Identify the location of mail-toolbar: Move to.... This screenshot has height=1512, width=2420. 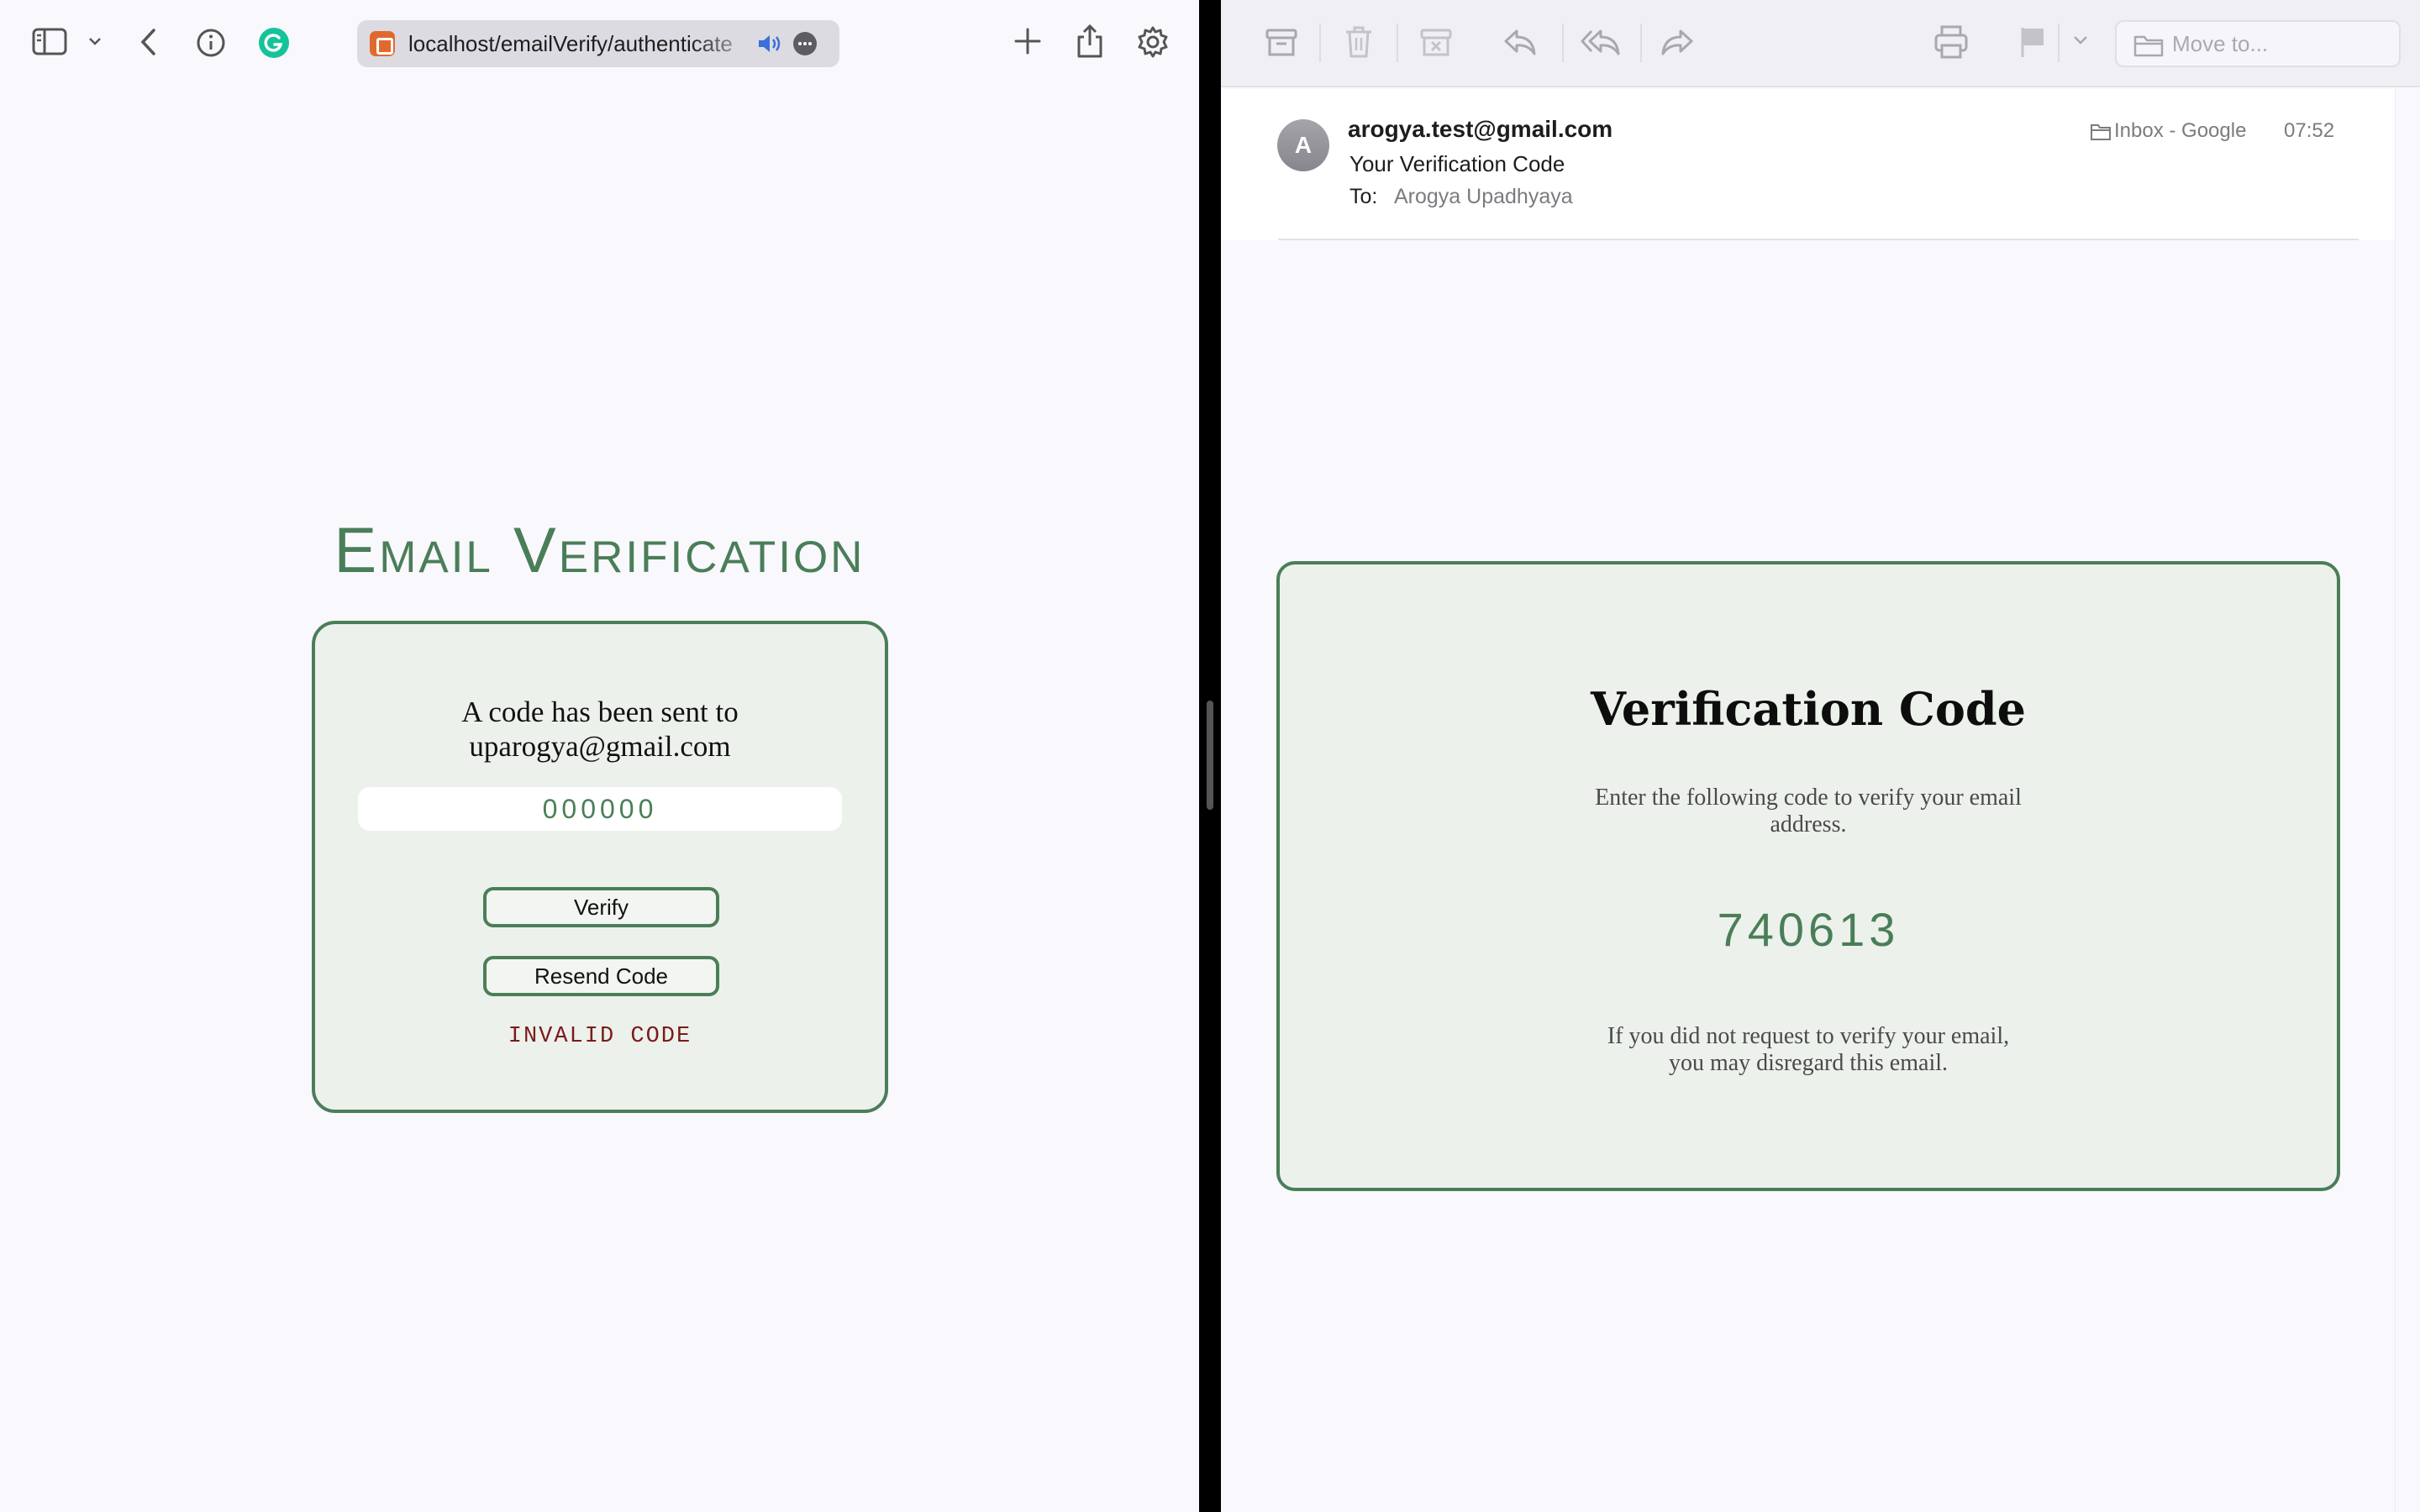
(1820, 43).